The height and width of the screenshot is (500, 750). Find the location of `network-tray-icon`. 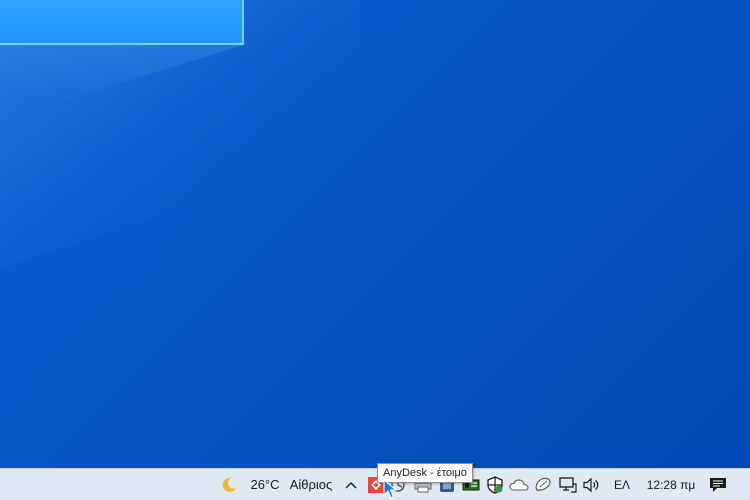

network-tray-icon is located at coordinates (568, 484).